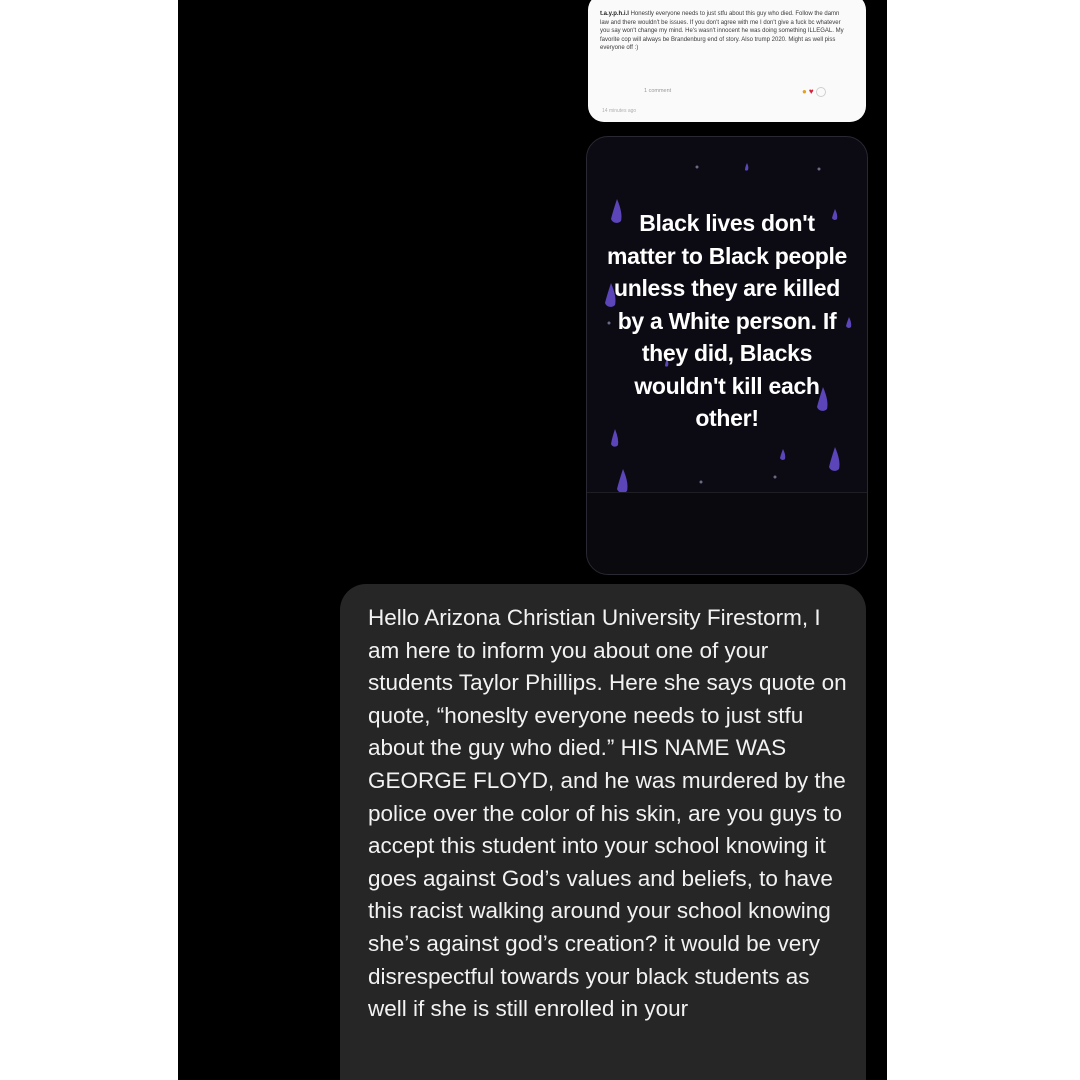  Describe the element at coordinates (805, 92) in the screenshot. I see `laugh-react-icon: ●` at that location.